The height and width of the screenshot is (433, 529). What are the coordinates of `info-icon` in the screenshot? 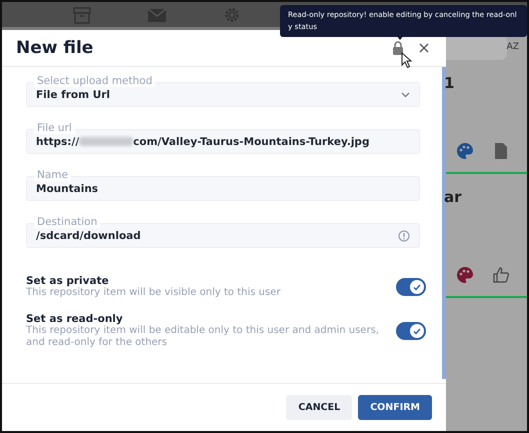 It's located at (404, 236).